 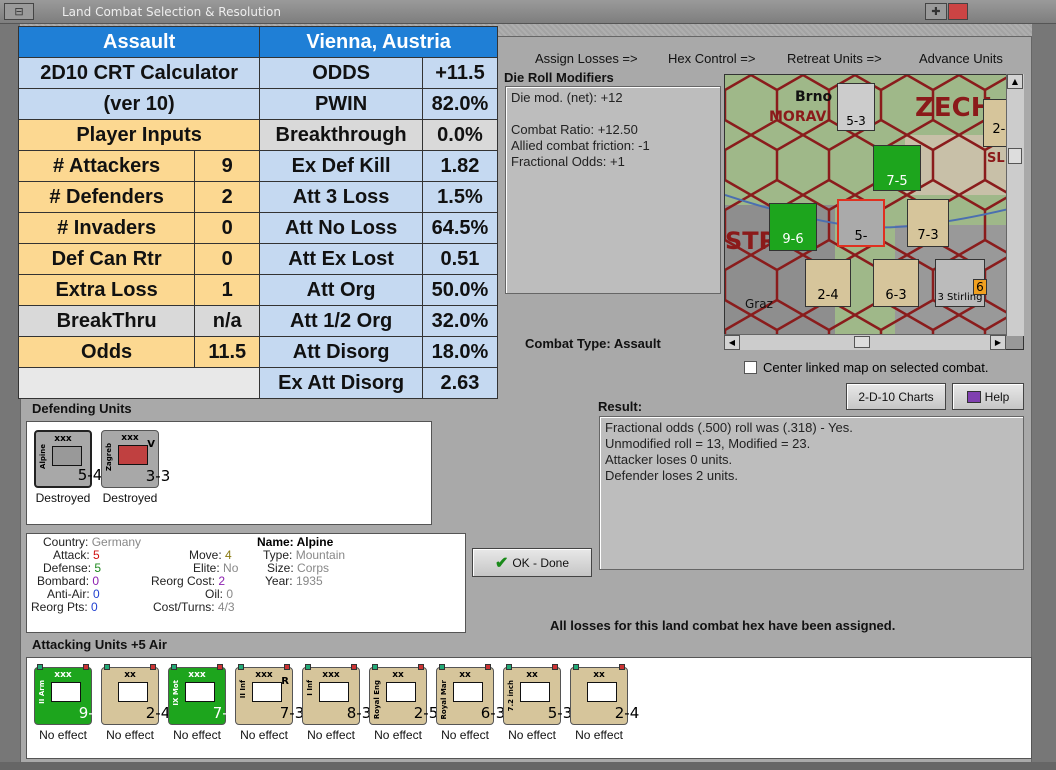 I want to click on ok-done-label: OK - Done, so click(x=541, y=562).